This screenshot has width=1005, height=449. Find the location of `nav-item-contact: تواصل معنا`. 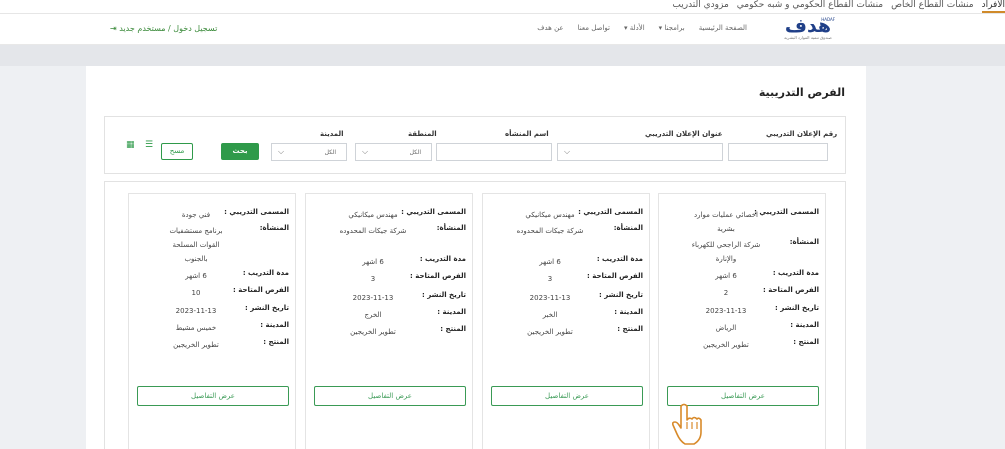

nav-item-contact: تواصل معنا is located at coordinates (594, 28).